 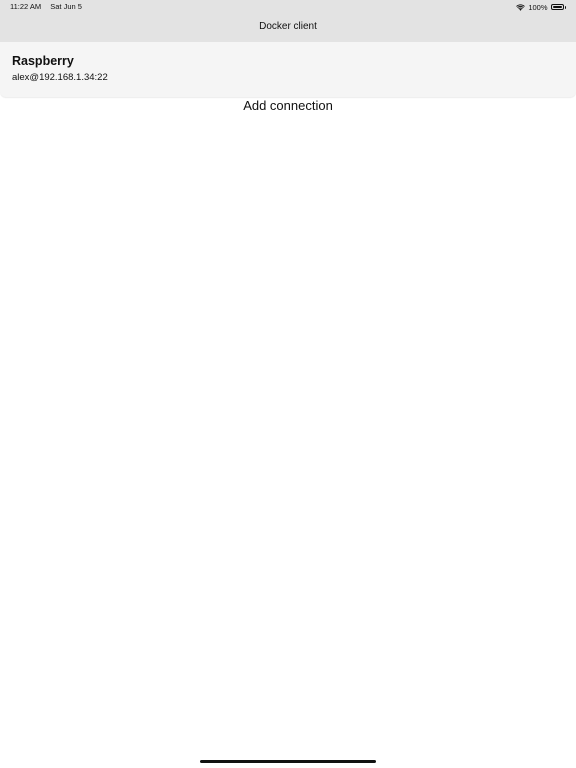 What do you see at coordinates (288, 69) in the screenshot?
I see `connection-item-raspberry: Raspberry alex@192.168.1.34:22` at bounding box center [288, 69].